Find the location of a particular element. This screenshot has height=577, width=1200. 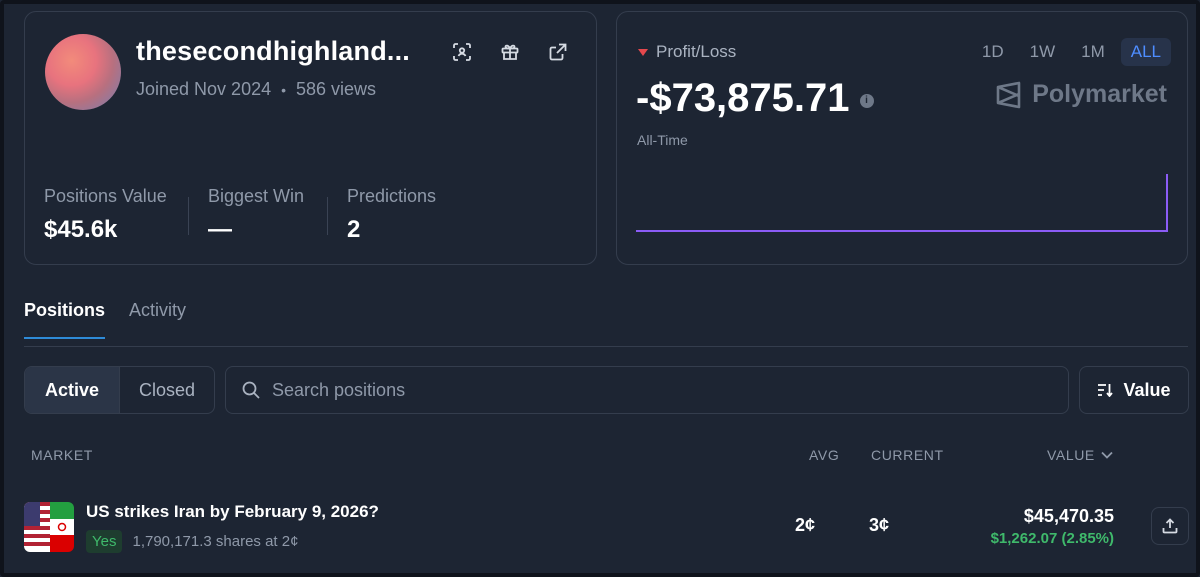

info-icon: i is located at coordinates (866, 100).